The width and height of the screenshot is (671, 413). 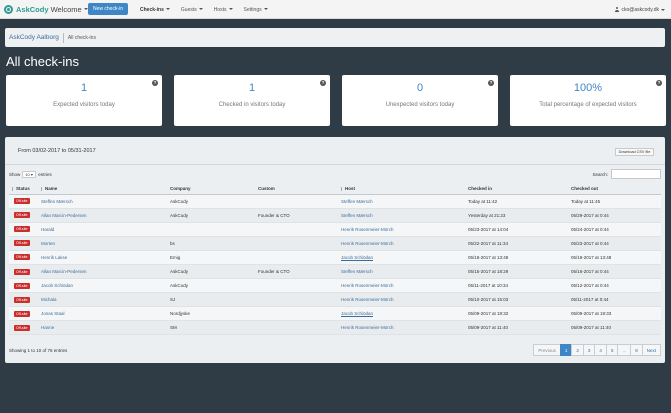 What do you see at coordinates (483, 201) in the screenshot?
I see `checked-in-time: Today at 11:42` at bounding box center [483, 201].